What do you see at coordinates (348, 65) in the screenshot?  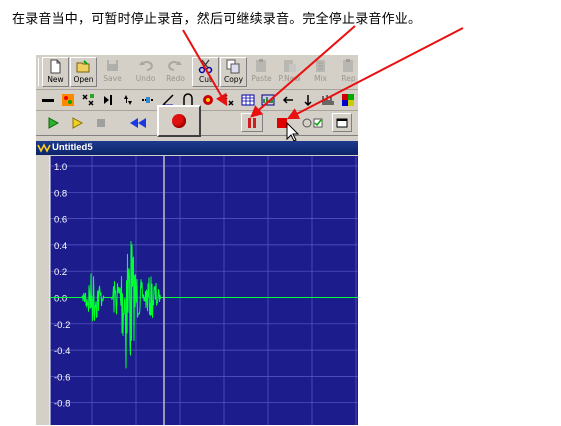 I see `replace-icon` at bounding box center [348, 65].